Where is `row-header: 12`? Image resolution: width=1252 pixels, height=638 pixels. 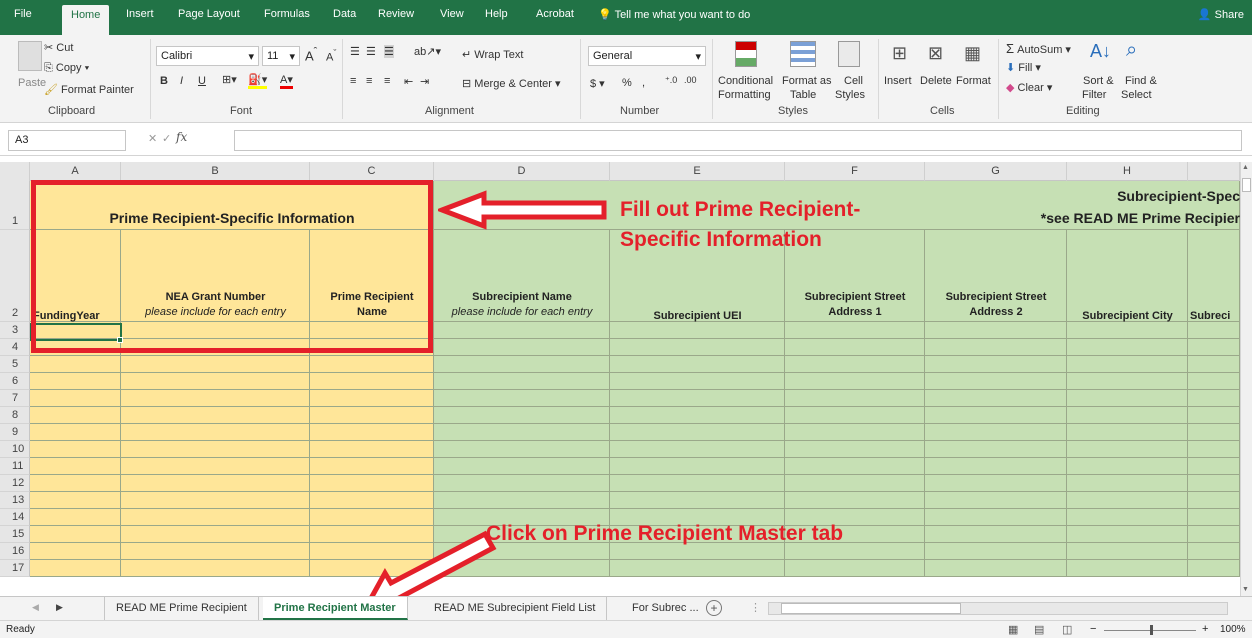 row-header: 12 is located at coordinates (15, 483).